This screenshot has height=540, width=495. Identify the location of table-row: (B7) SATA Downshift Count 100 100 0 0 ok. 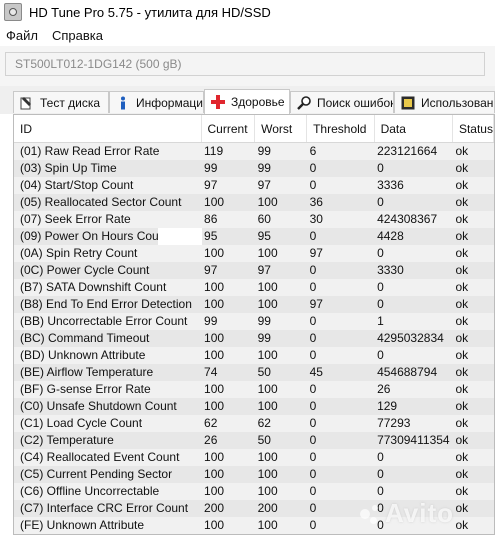
(254, 287).